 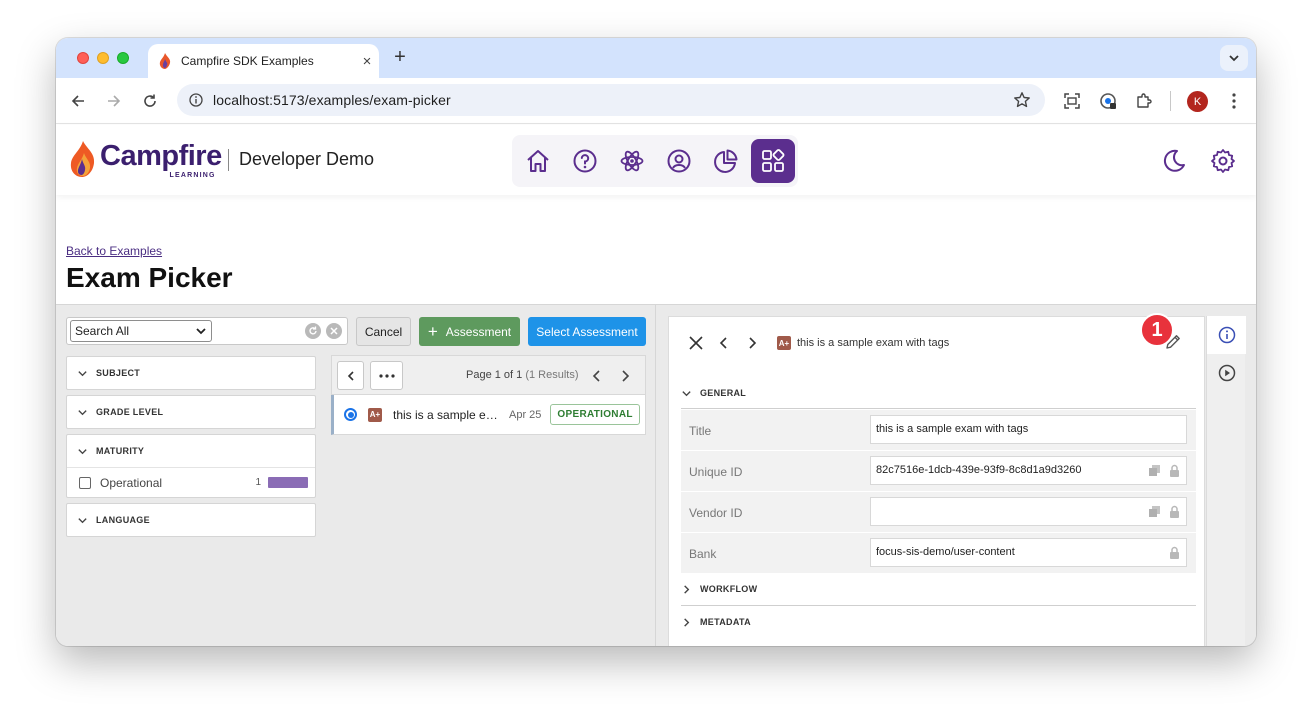 I want to click on profile-avatar: K, so click(x=1197, y=101).